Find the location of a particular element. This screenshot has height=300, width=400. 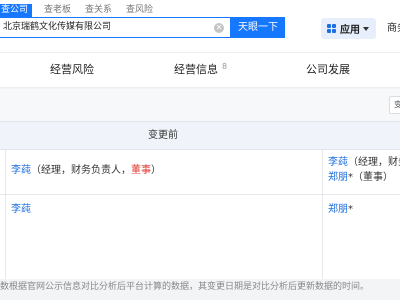

column-header-before: 变更前 is located at coordinates (163, 135).